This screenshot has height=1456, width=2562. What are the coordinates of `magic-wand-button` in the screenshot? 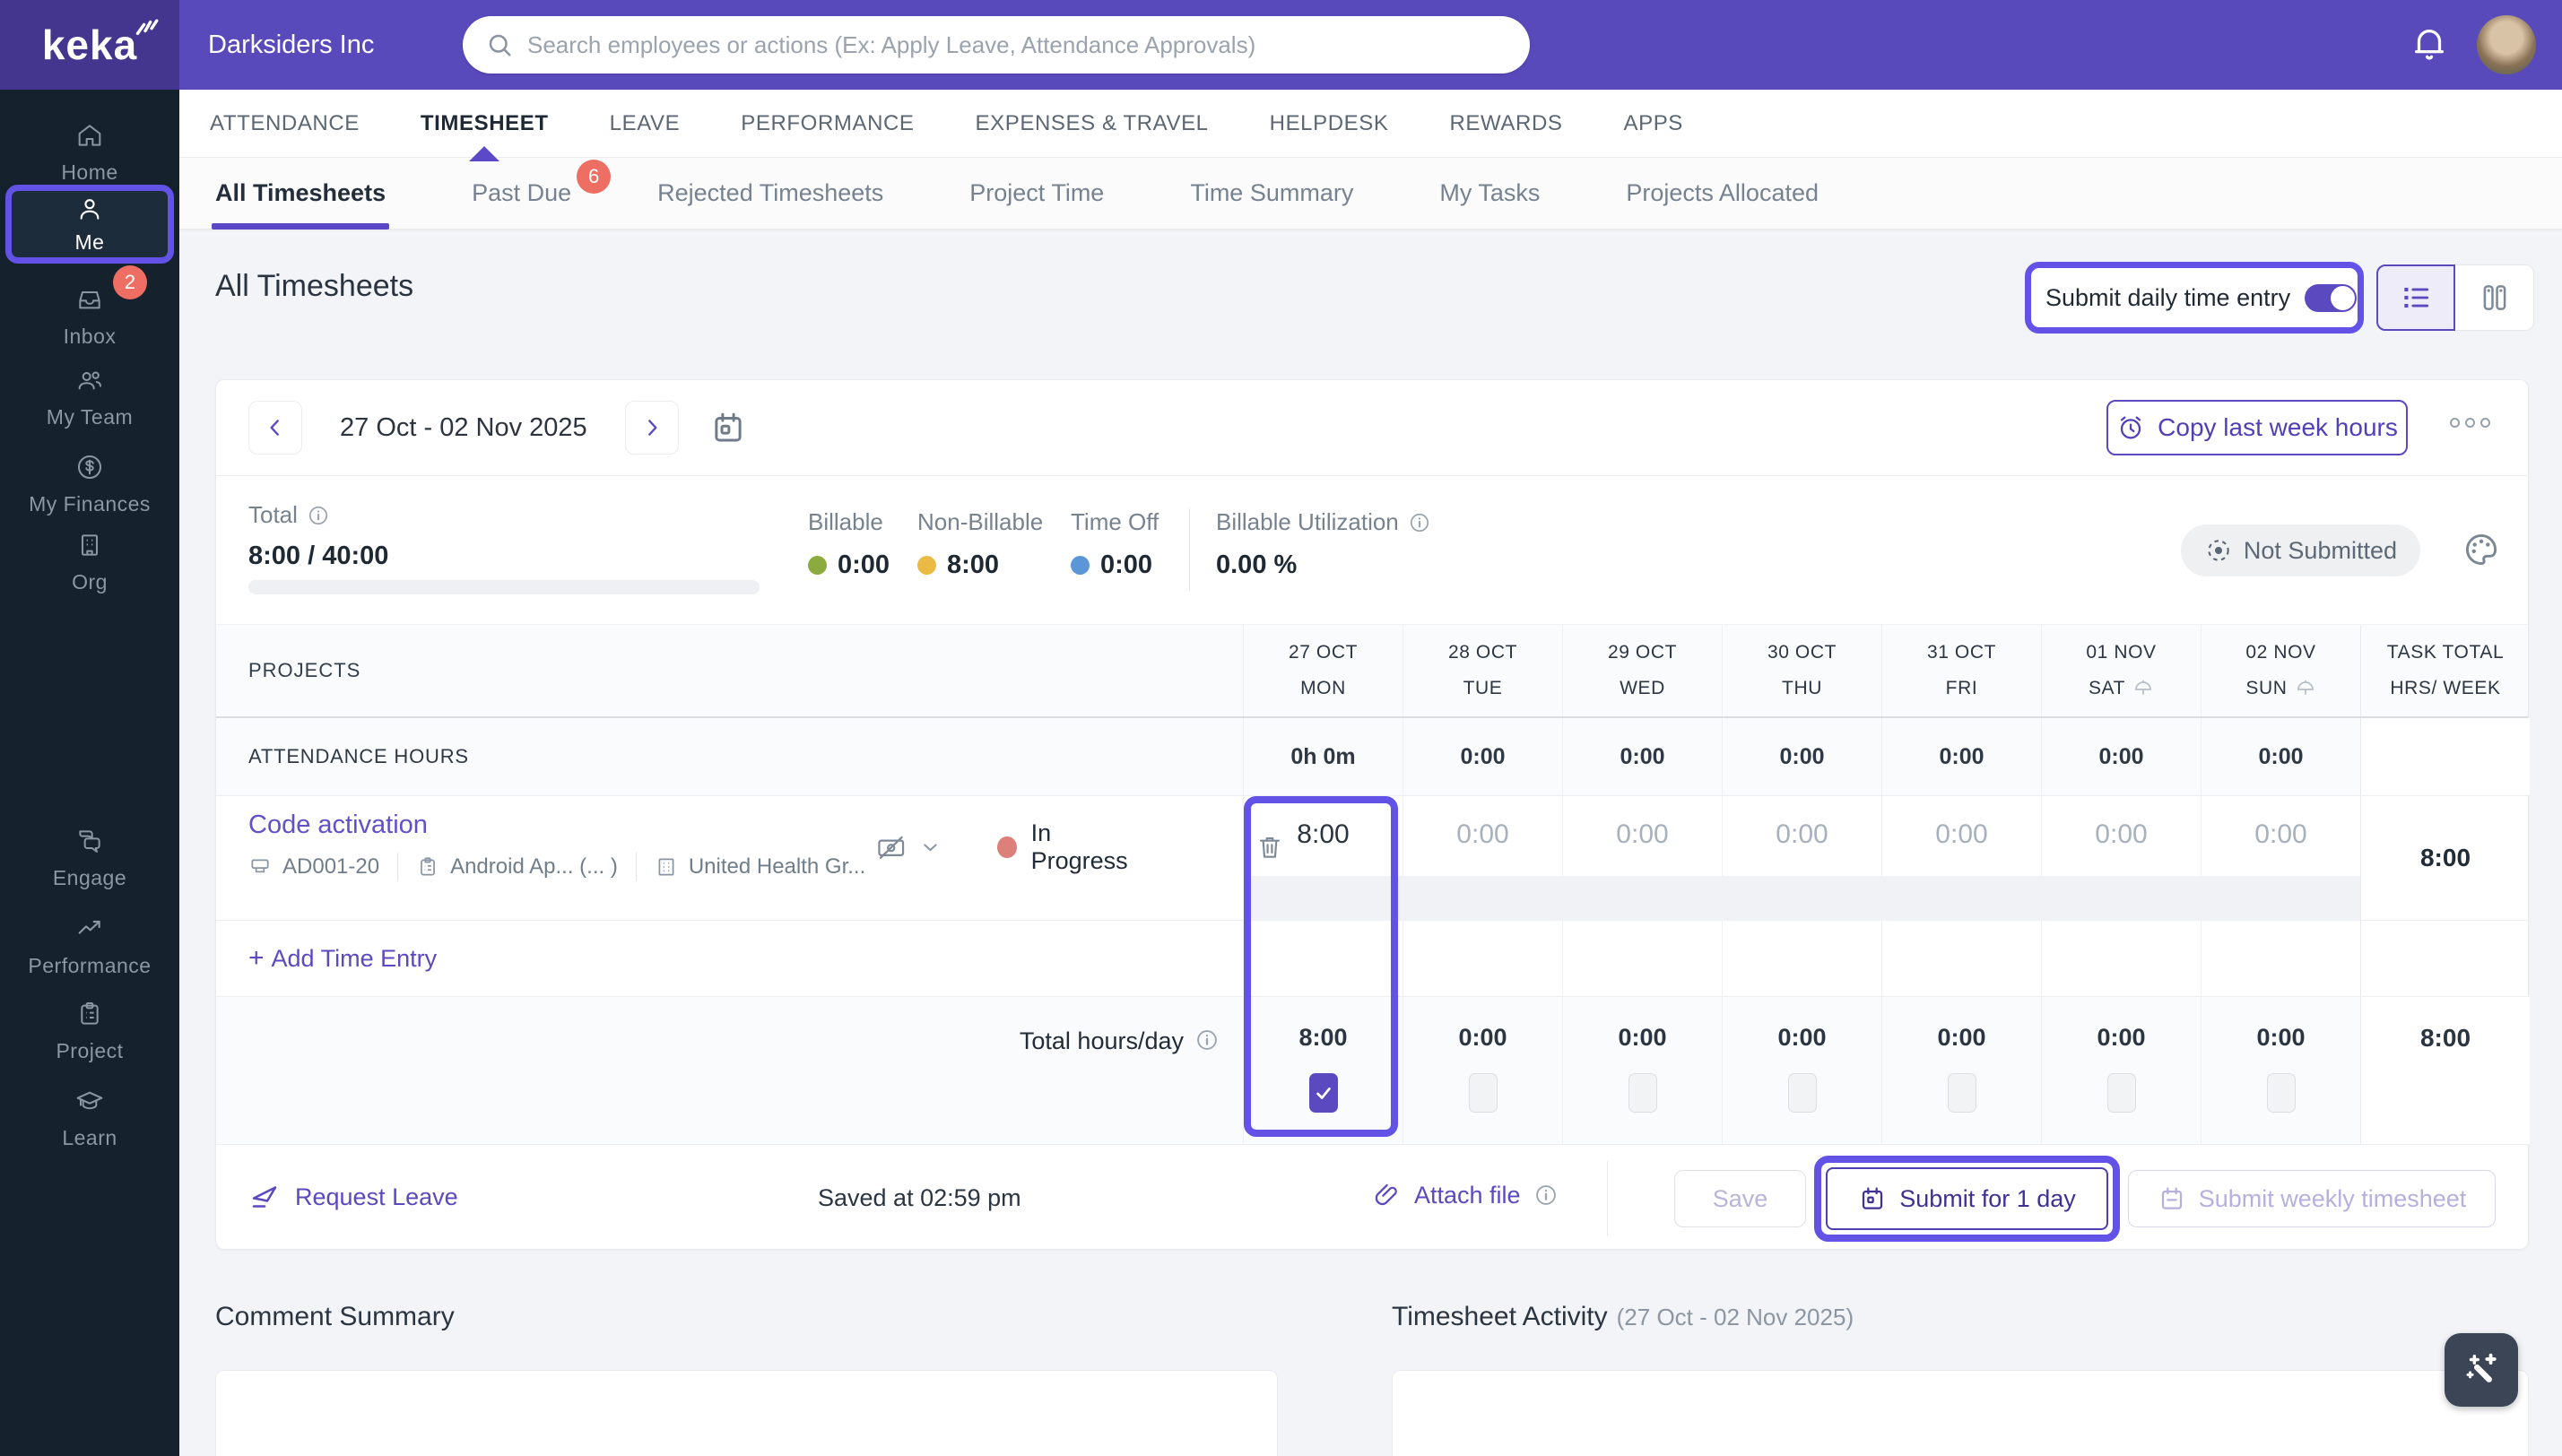 It's located at (2481, 1370).